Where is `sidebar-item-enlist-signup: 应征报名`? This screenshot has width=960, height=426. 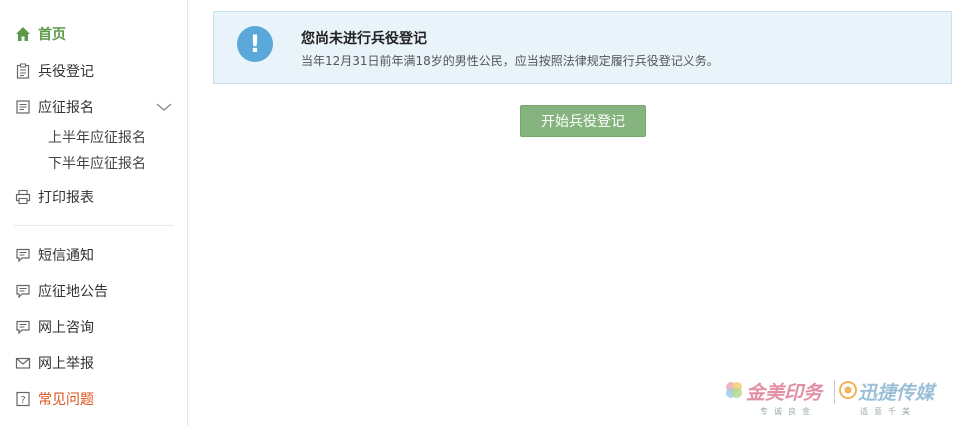 sidebar-item-enlist-signup: 应征报名 is located at coordinates (98, 107).